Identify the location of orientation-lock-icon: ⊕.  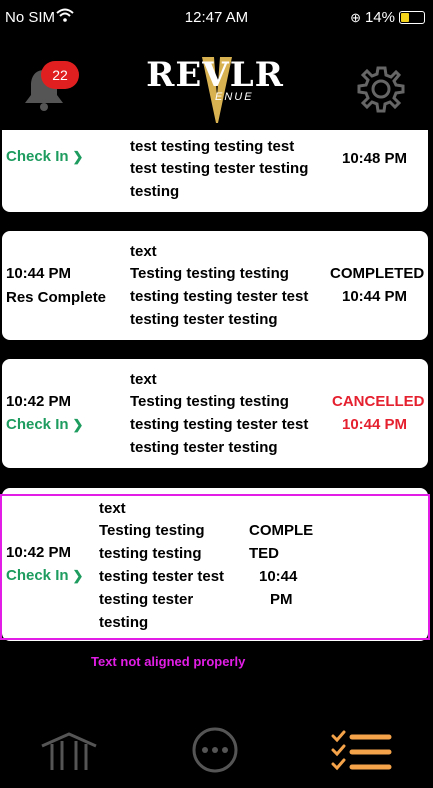
(355, 17).